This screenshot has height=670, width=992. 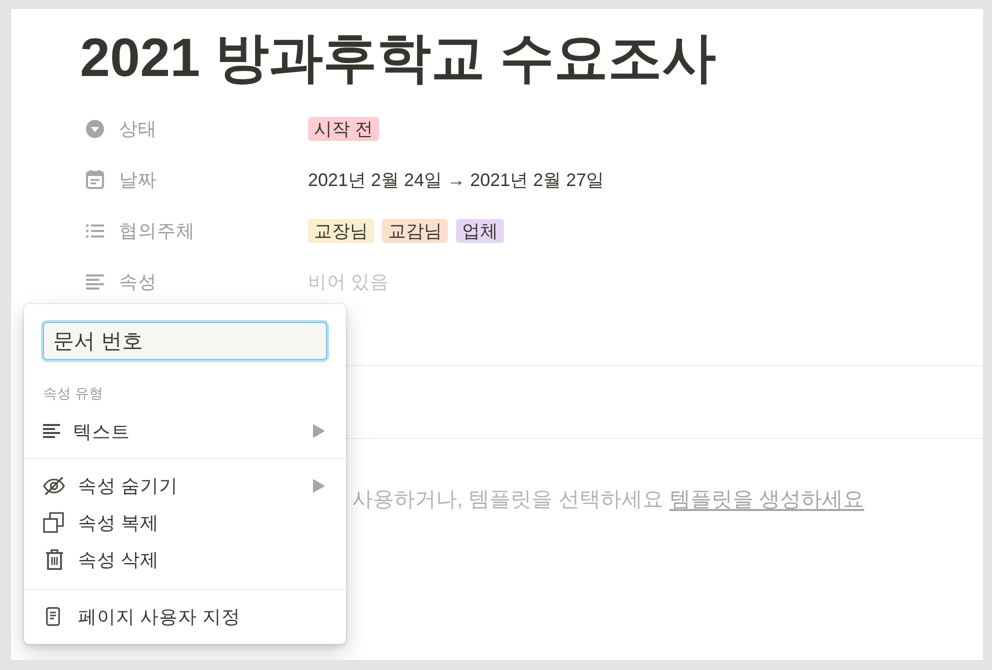 I want to click on page-title: 2021 방과후학교 수요조사, so click(x=398, y=58).